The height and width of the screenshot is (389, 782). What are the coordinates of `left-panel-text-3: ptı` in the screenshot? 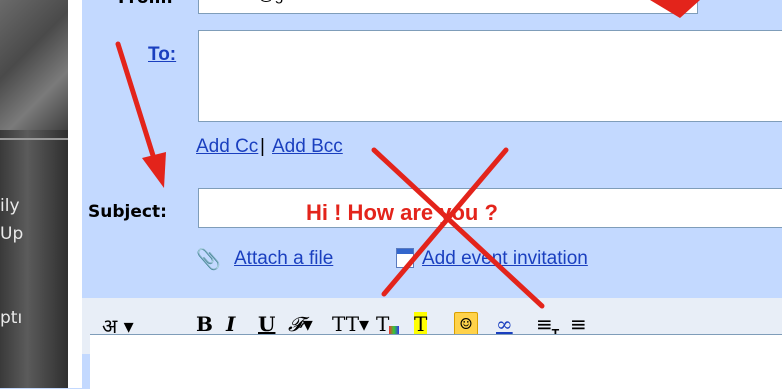 It's located at (11, 318).